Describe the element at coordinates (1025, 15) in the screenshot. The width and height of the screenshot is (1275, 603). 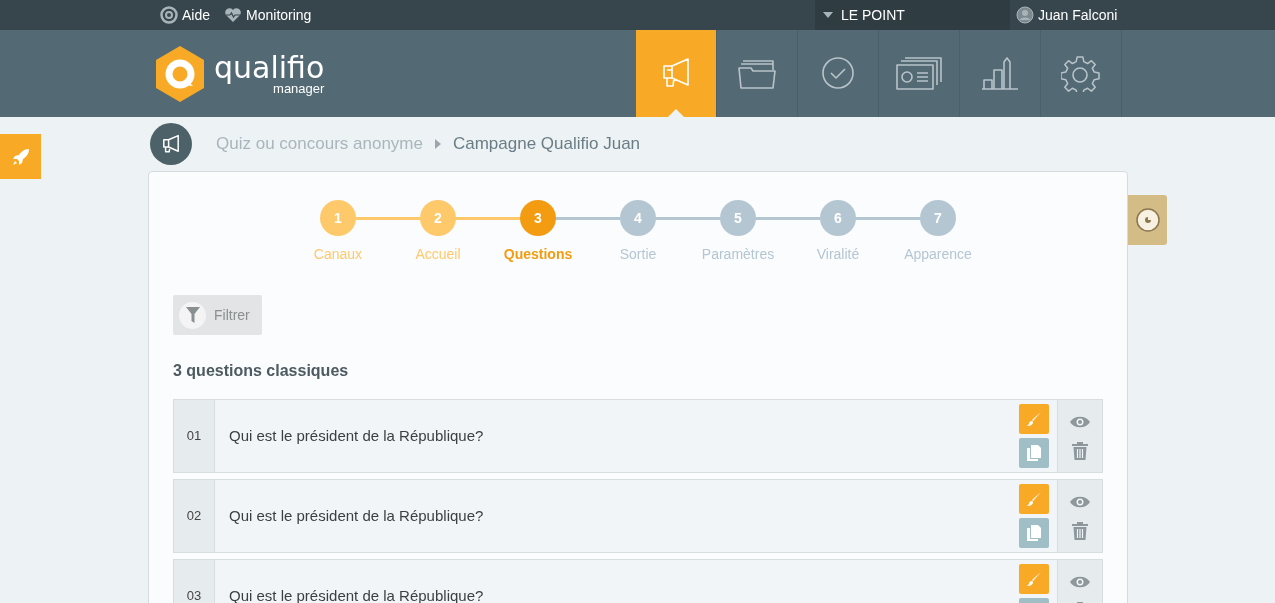
I see `user-avatar-icon` at that location.